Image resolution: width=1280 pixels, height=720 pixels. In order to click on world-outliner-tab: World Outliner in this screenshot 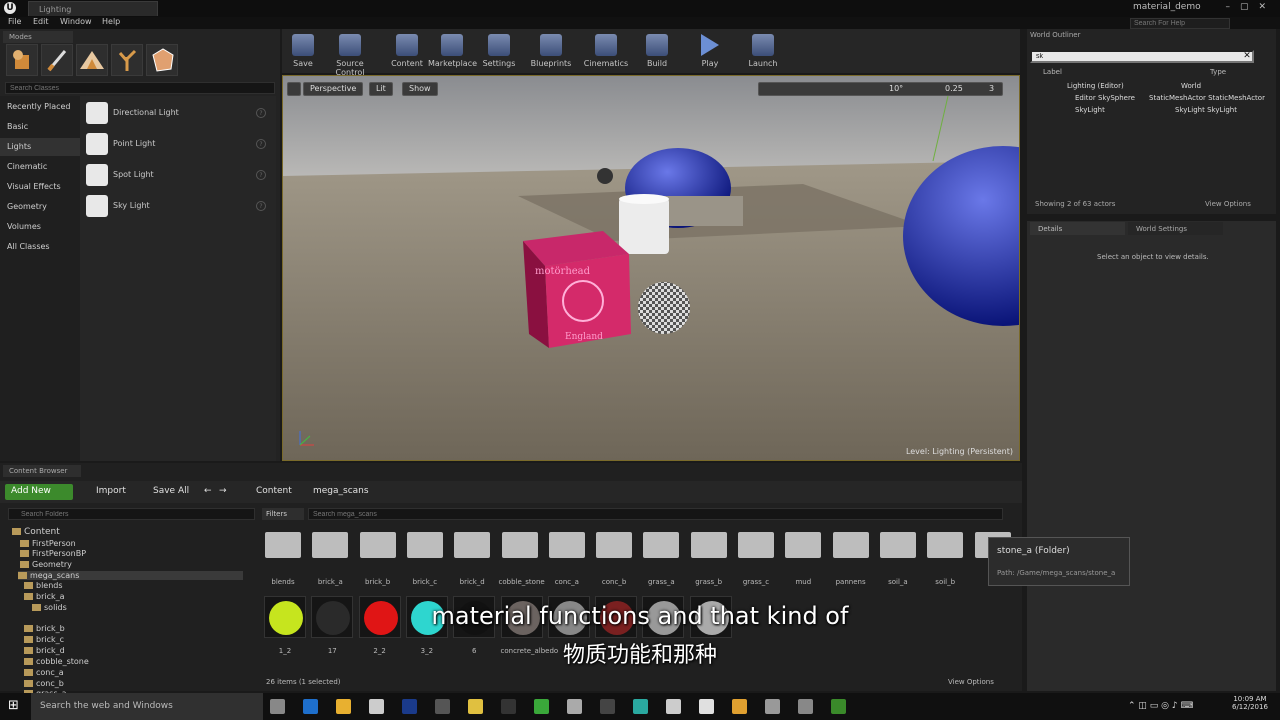, I will do `click(1070, 36)`.